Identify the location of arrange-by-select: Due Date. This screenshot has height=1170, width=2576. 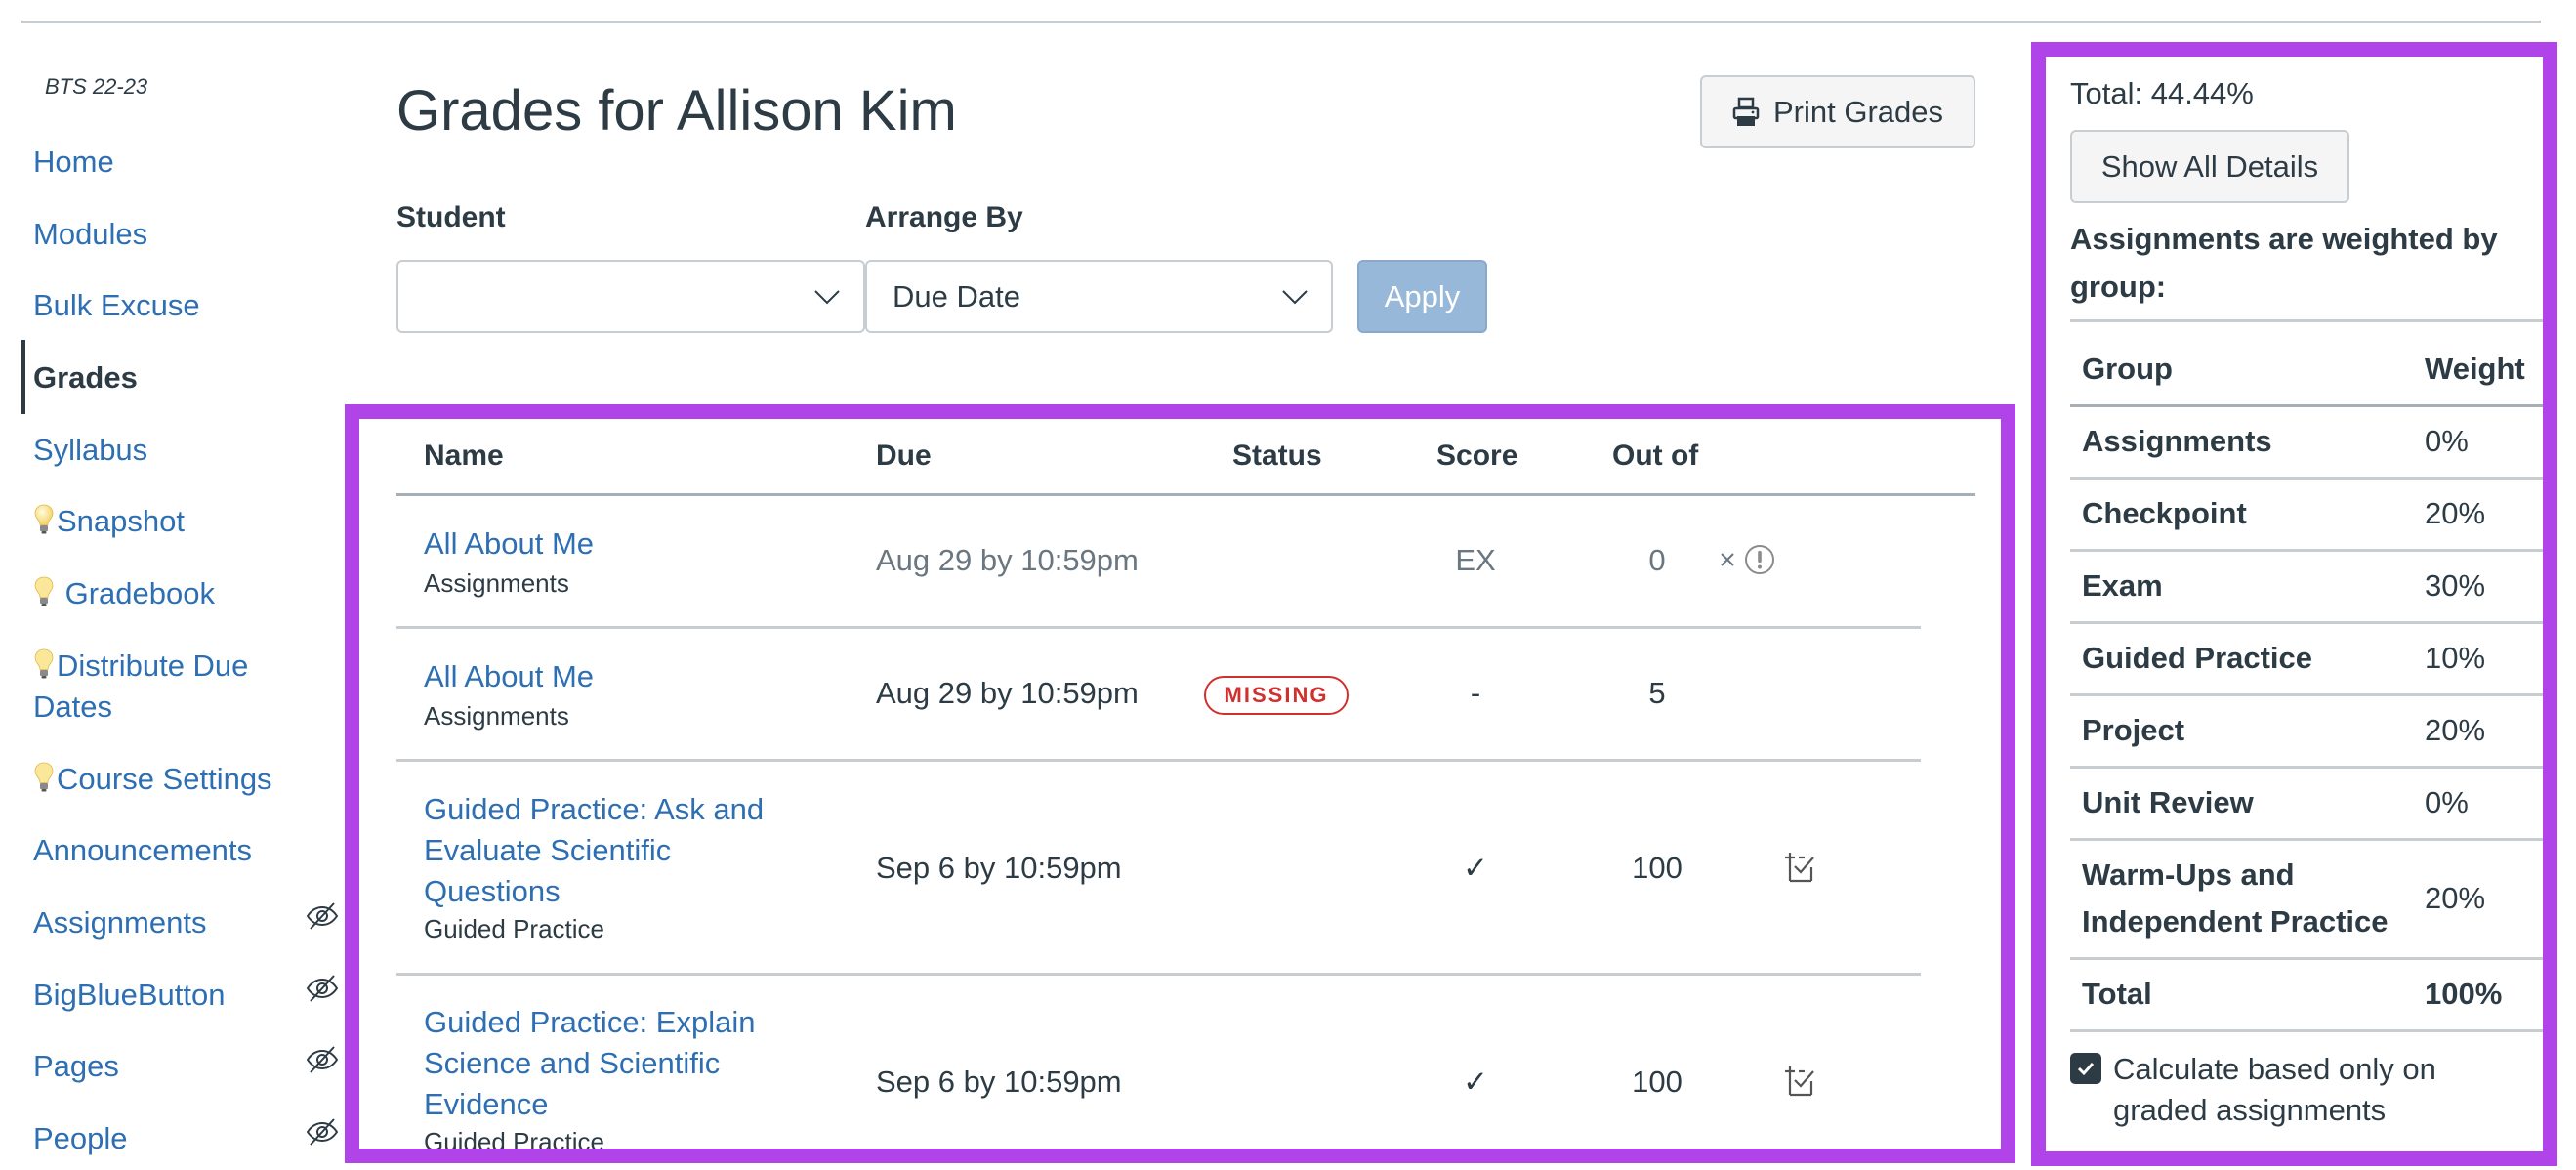
(1099, 296).